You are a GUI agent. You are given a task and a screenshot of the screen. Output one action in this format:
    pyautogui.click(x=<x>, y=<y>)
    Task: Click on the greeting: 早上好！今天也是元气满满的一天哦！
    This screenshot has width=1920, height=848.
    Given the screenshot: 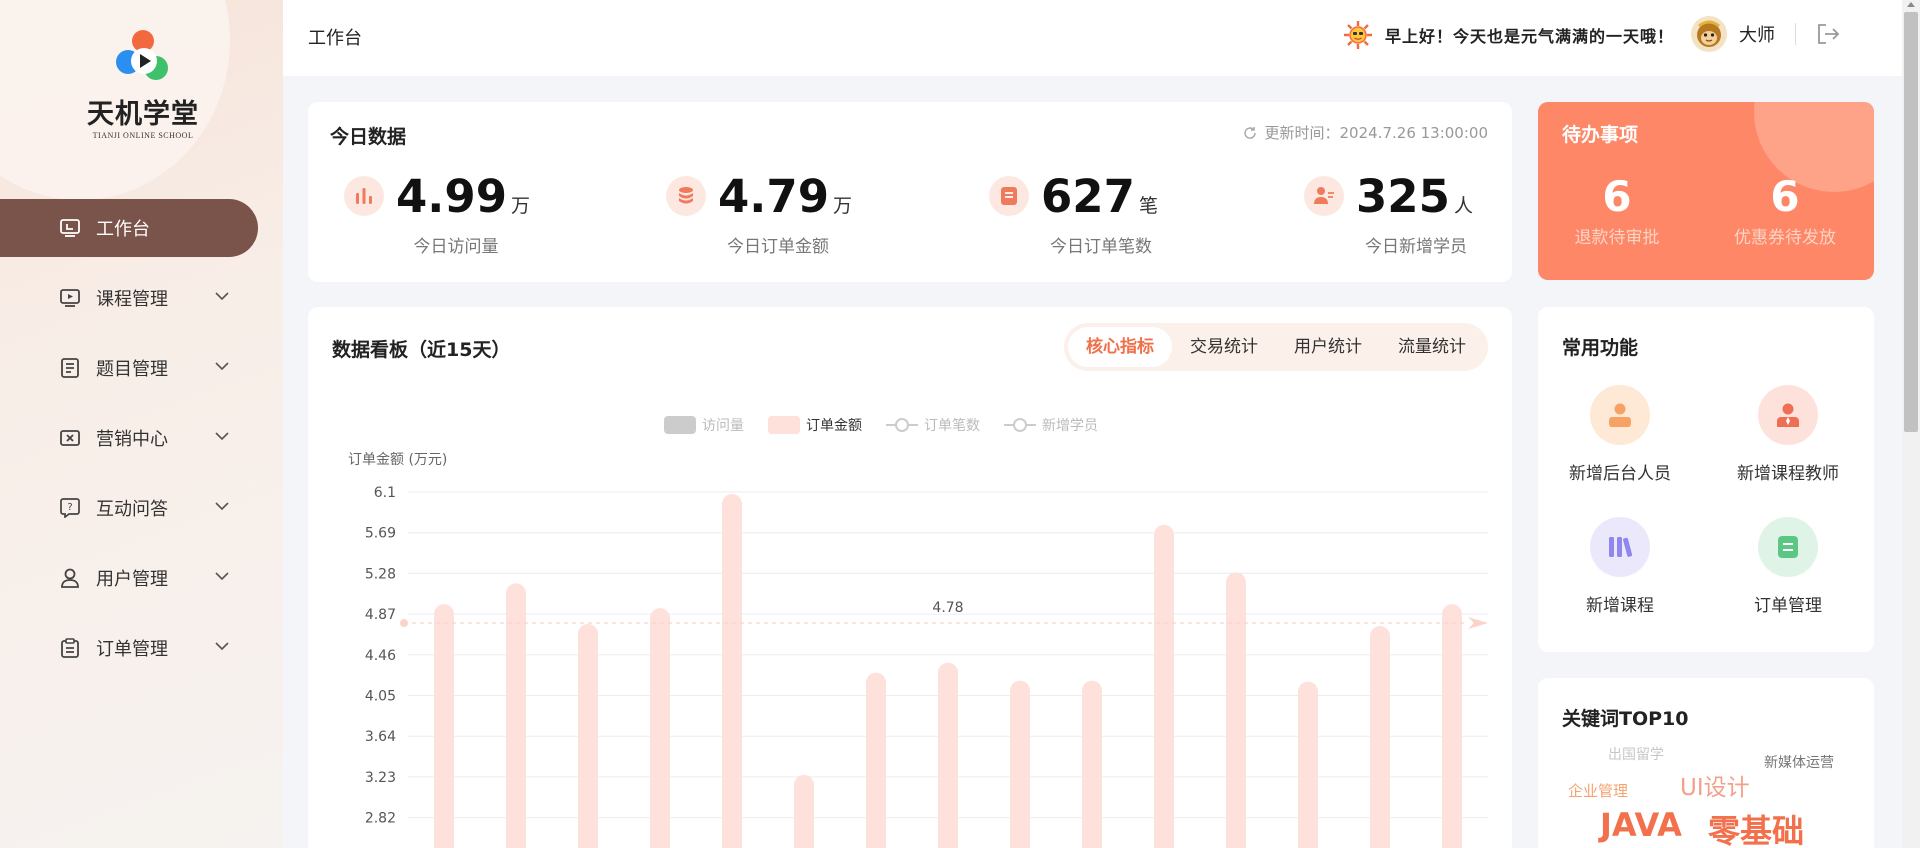 What is the action you would take?
    pyautogui.click(x=1508, y=35)
    